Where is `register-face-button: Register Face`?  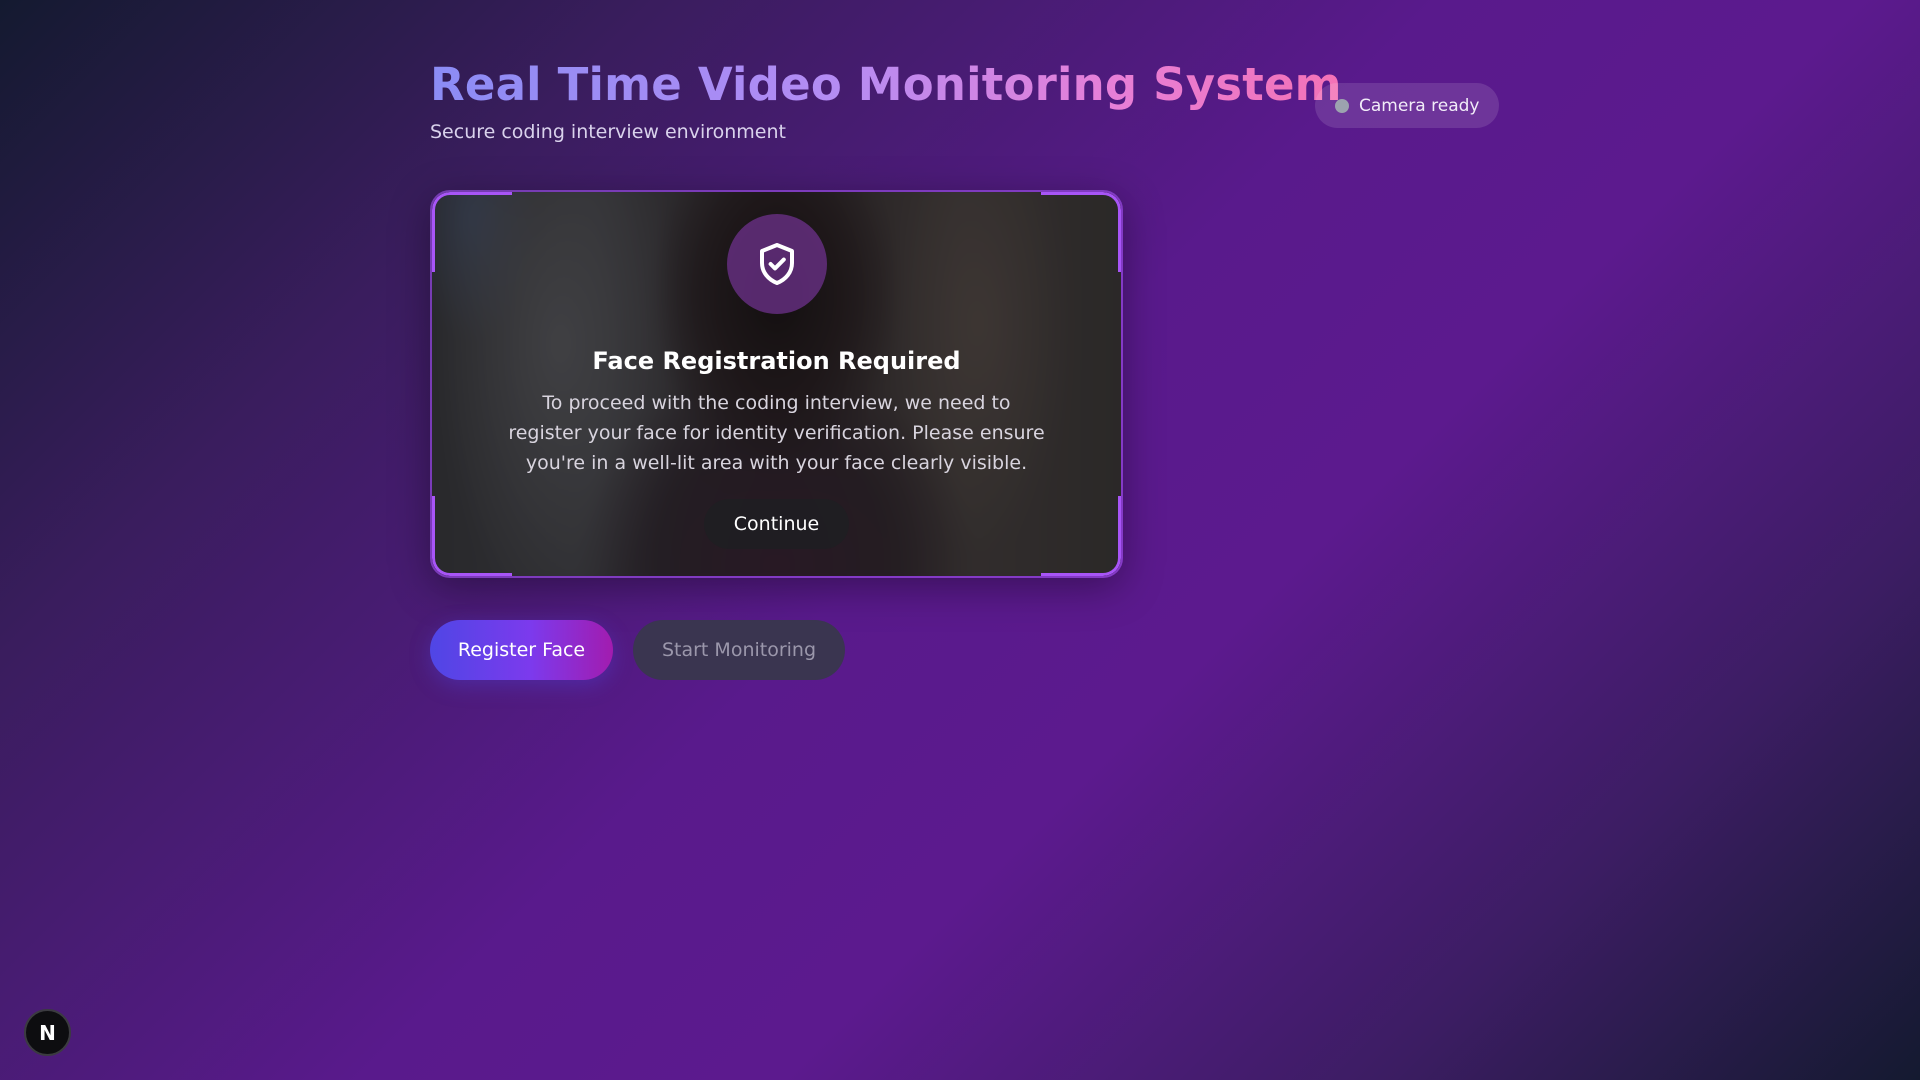 register-face-button: Register Face is located at coordinates (521, 650).